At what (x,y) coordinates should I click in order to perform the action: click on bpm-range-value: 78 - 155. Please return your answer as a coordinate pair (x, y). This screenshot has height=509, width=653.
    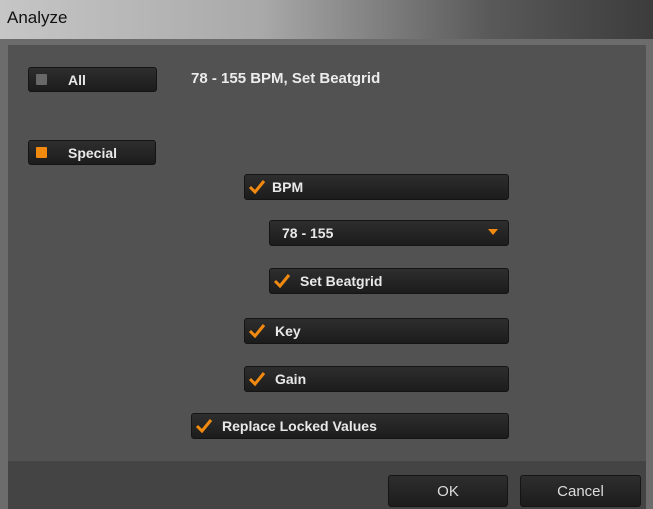
    Looking at the image, I should click on (308, 233).